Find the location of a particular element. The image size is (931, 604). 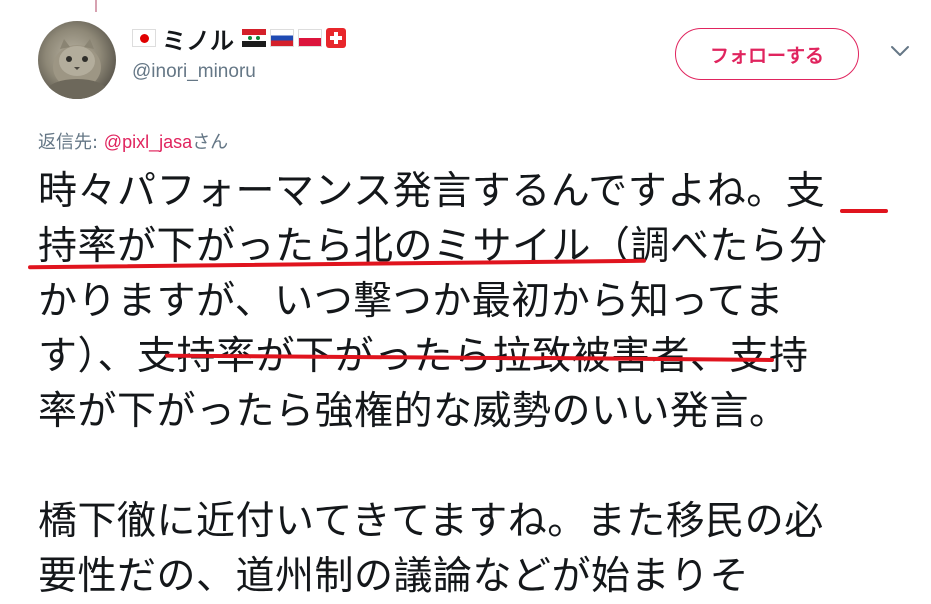

chevron-down-icon is located at coordinates (900, 51).